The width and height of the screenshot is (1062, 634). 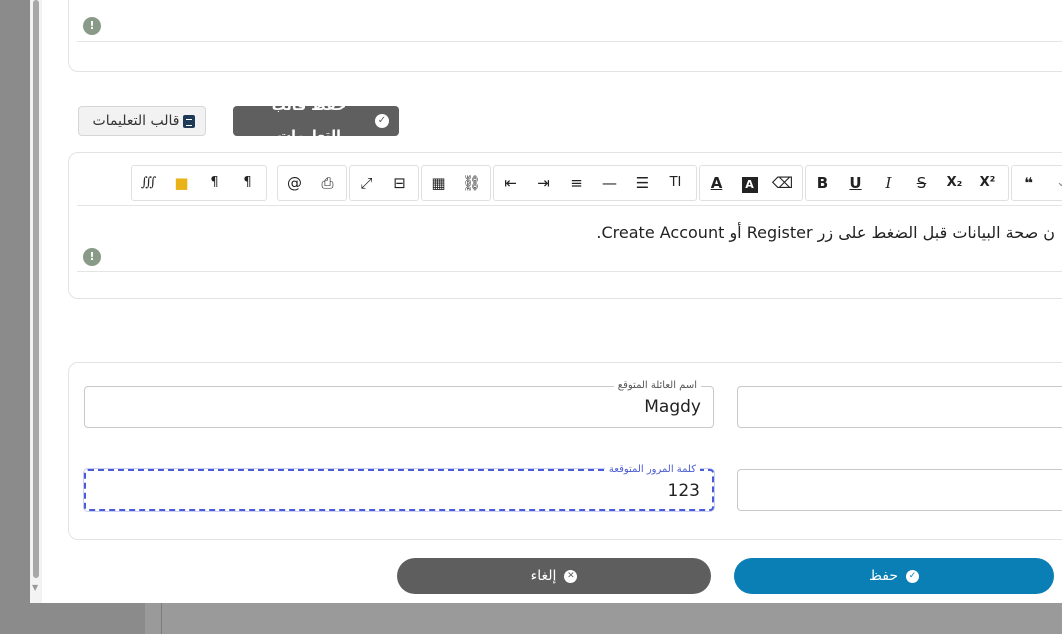 I want to click on indent-icon: ⇥, so click(x=543, y=183).